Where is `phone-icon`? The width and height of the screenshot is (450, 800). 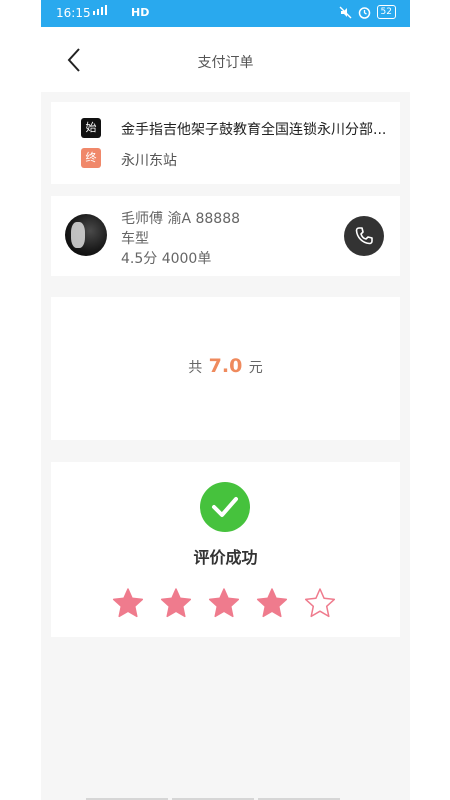 phone-icon is located at coordinates (364, 236).